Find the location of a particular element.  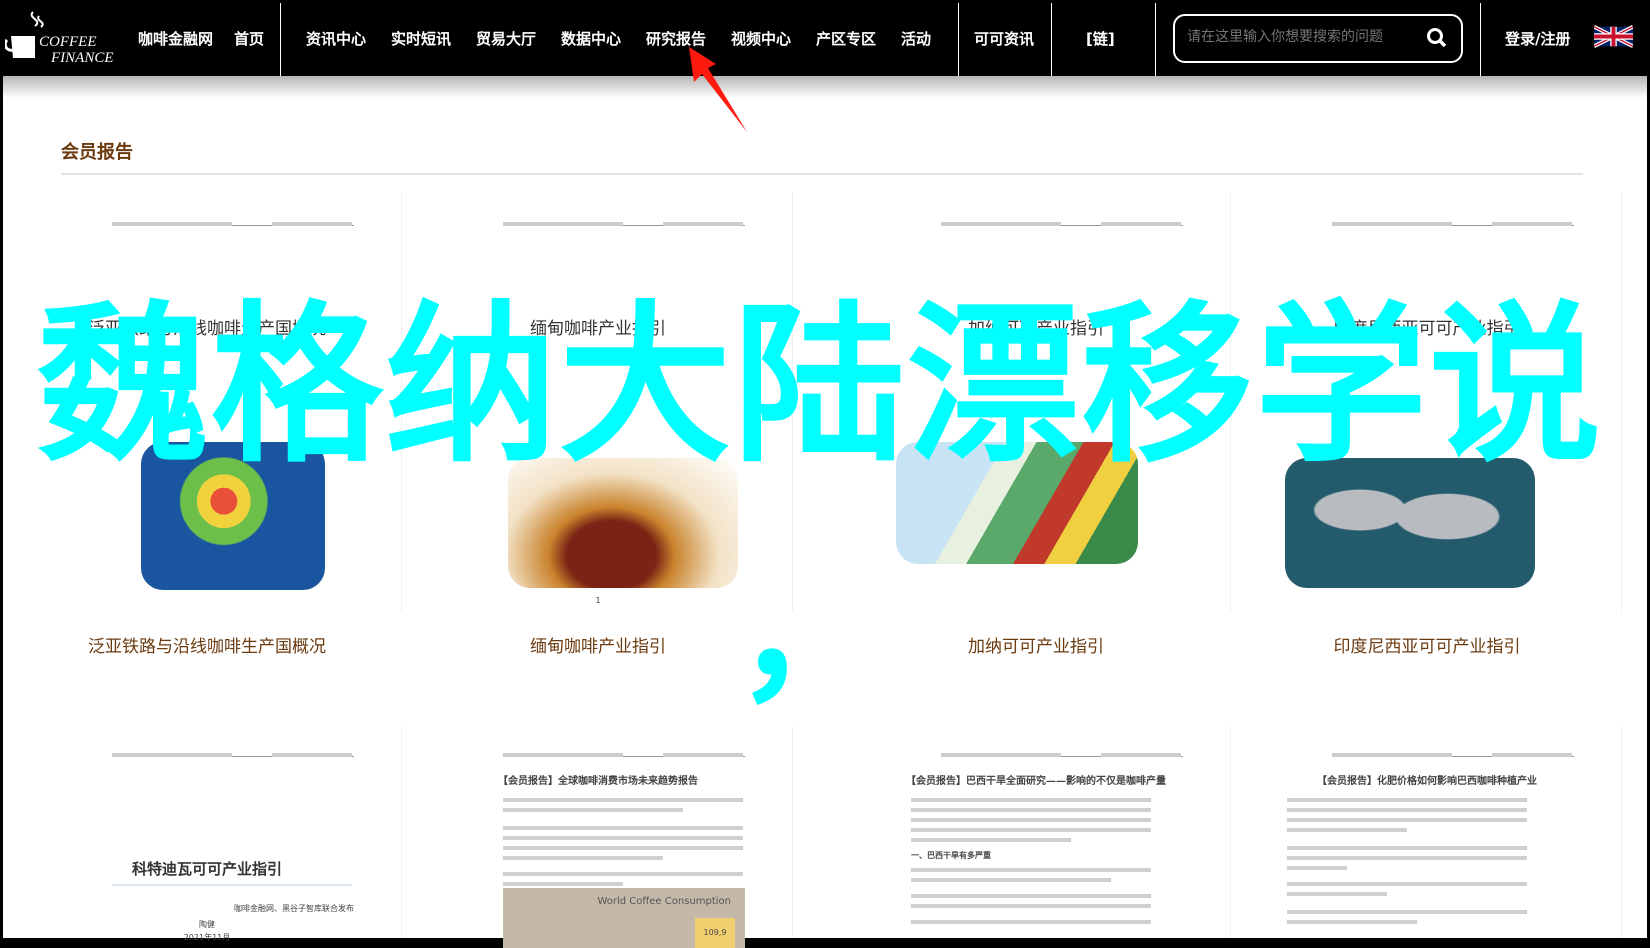

nav-flash-news: 实时短讯 is located at coordinates (421, 38).